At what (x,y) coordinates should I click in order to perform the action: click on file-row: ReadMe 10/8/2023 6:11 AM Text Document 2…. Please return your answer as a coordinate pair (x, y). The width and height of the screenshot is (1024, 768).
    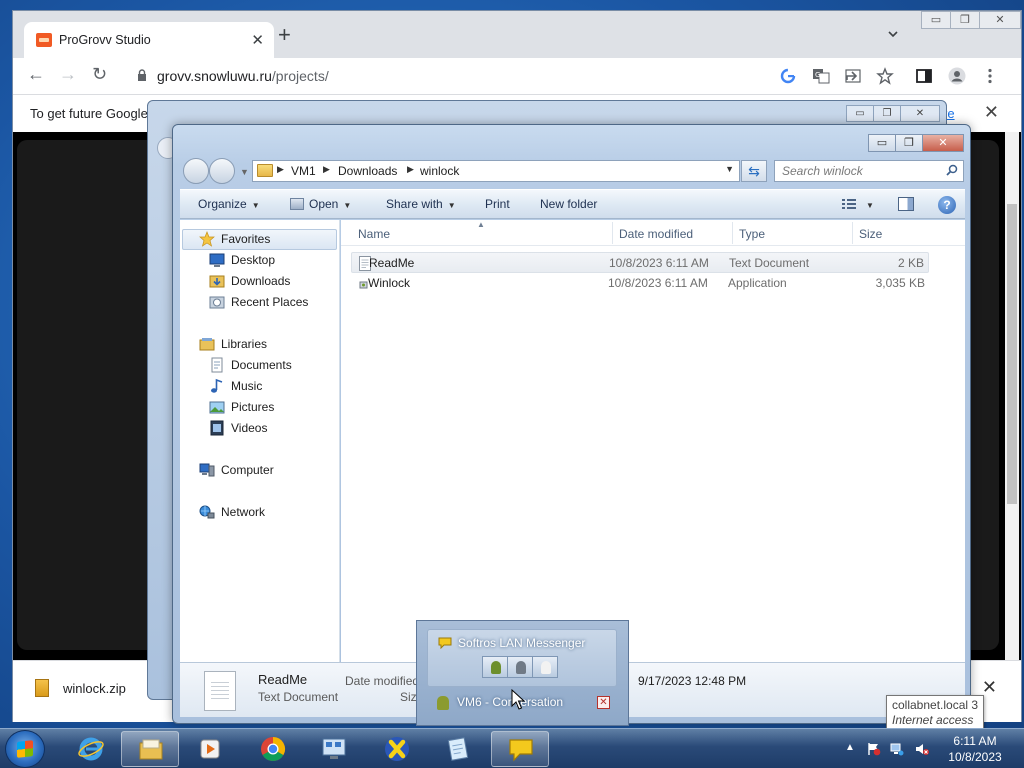
    Looking at the image, I should click on (640, 262).